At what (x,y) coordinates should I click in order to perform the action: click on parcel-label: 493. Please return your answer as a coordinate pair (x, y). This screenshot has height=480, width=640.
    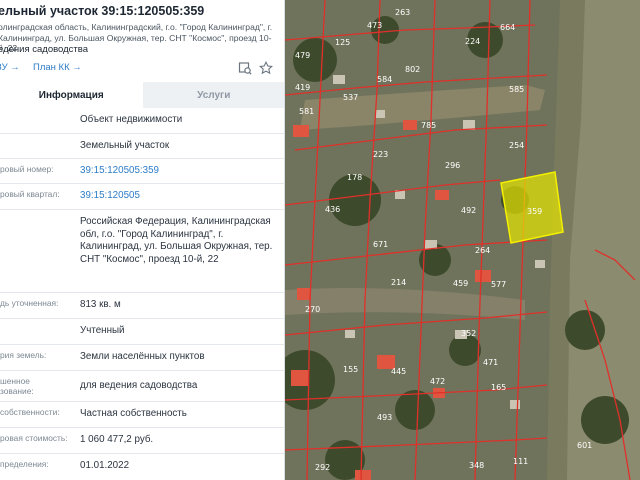
    Looking at the image, I should click on (384, 417).